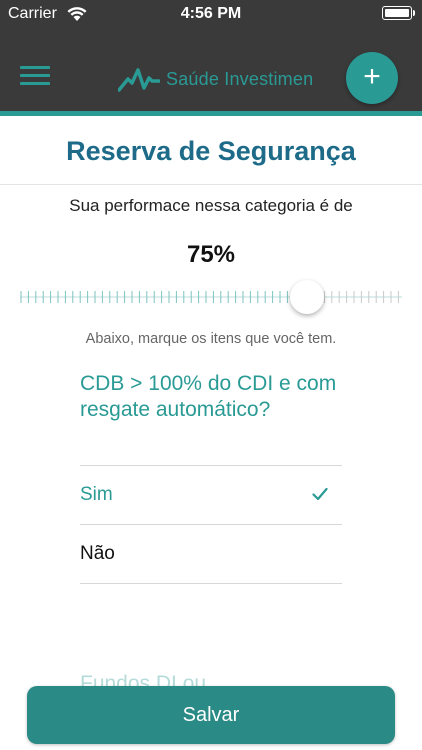  Describe the element at coordinates (211, 583) in the screenshot. I see `divider` at that location.